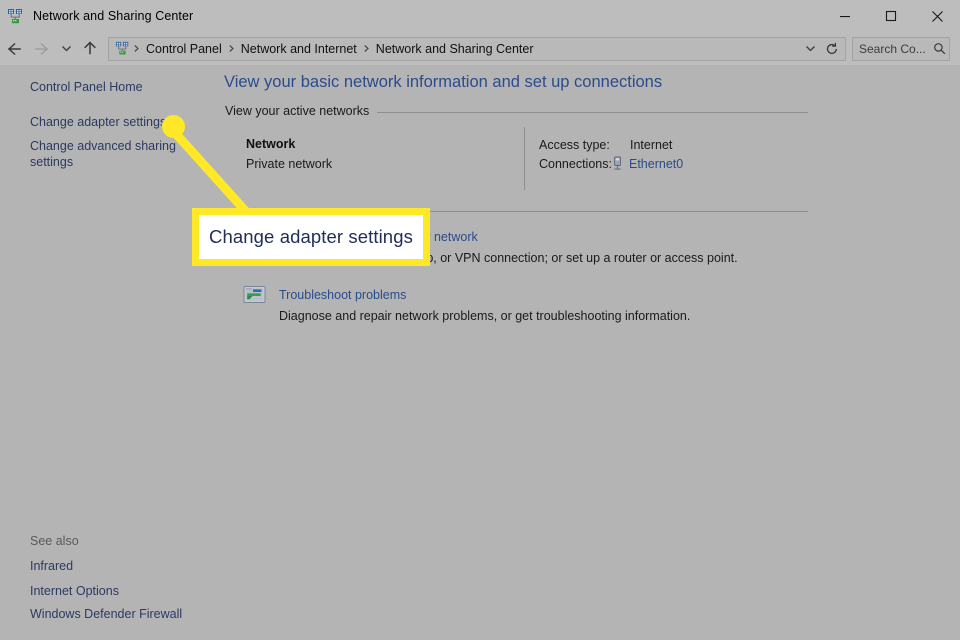  What do you see at coordinates (14, 49) in the screenshot?
I see `back-arrow-icon` at bounding box center [14, 49].